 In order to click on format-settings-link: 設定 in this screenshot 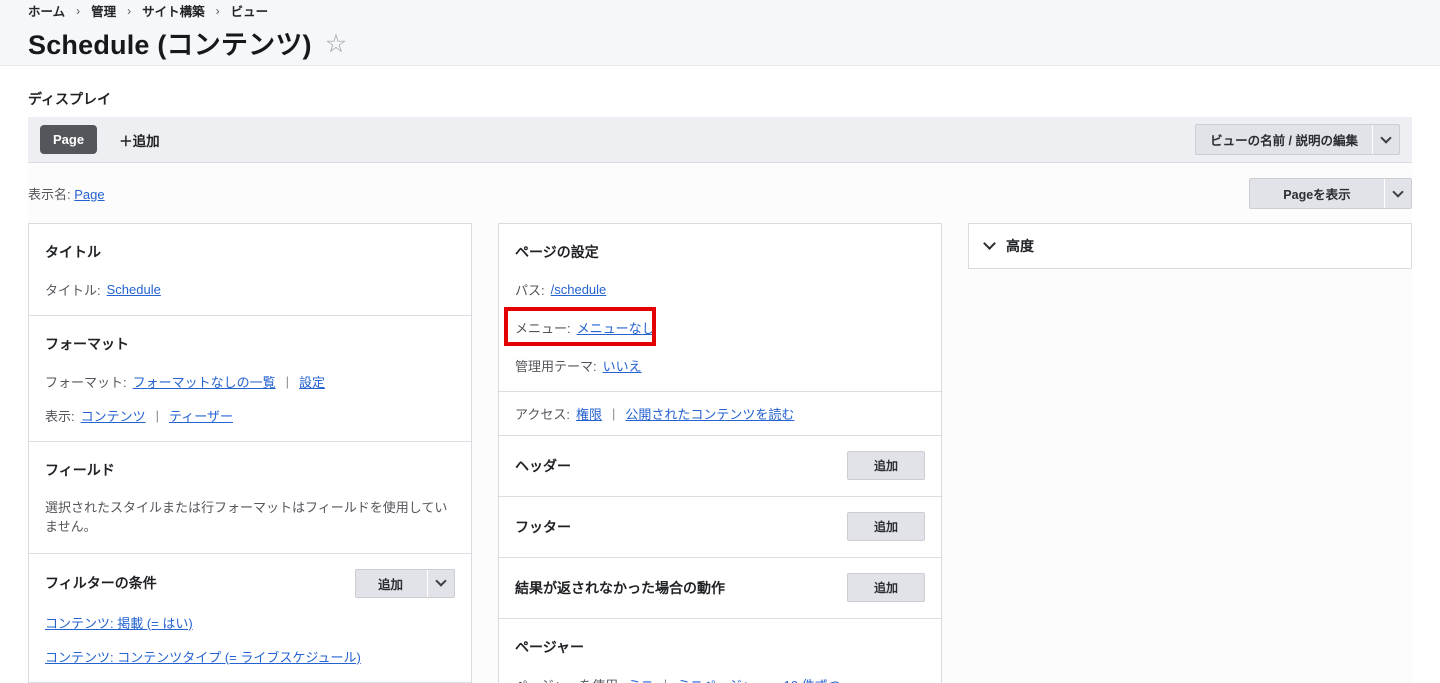, I will do `click(312, 381)`.